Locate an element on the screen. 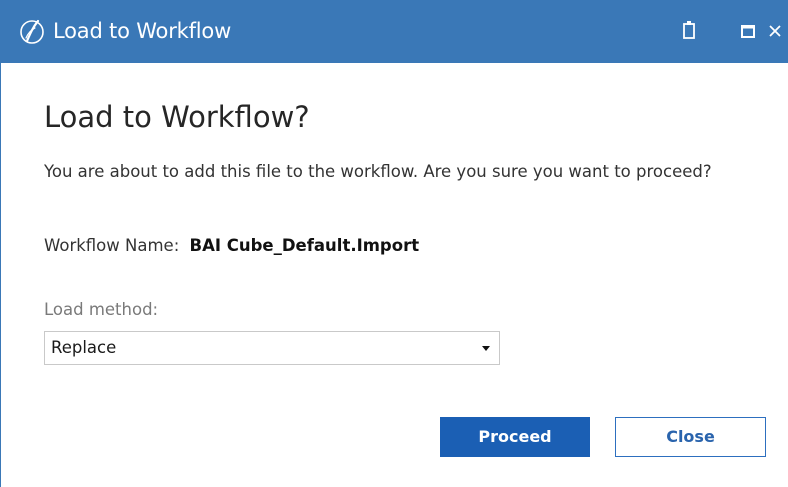 This screenshot has width=788, height=487. proceed-button: Proceed is located at coordinates (515, 437).